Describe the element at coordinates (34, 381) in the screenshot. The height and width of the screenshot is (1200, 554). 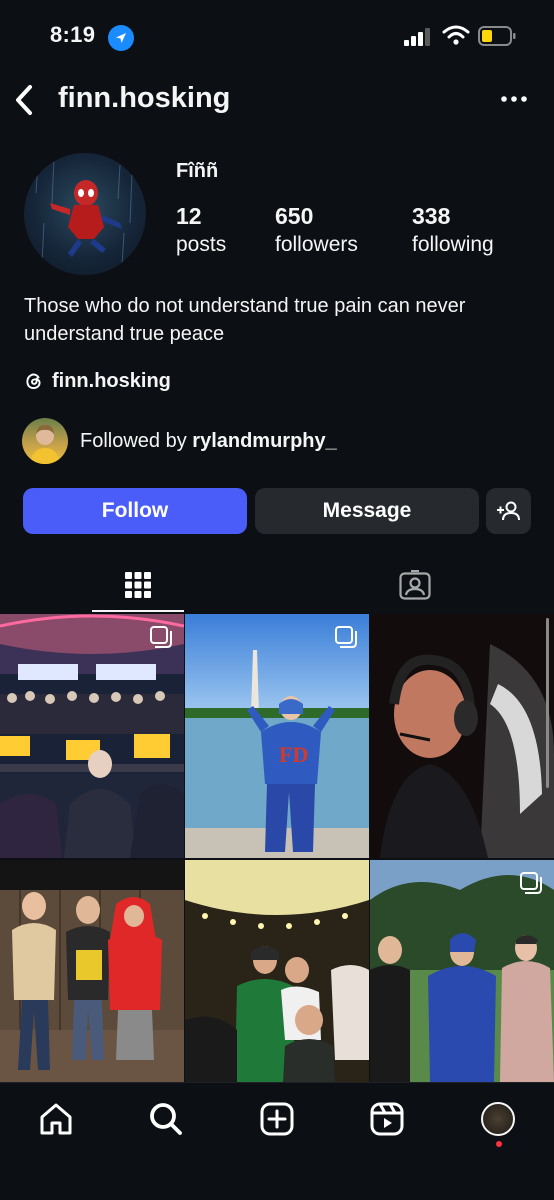
I see `threads-icon` at that location.